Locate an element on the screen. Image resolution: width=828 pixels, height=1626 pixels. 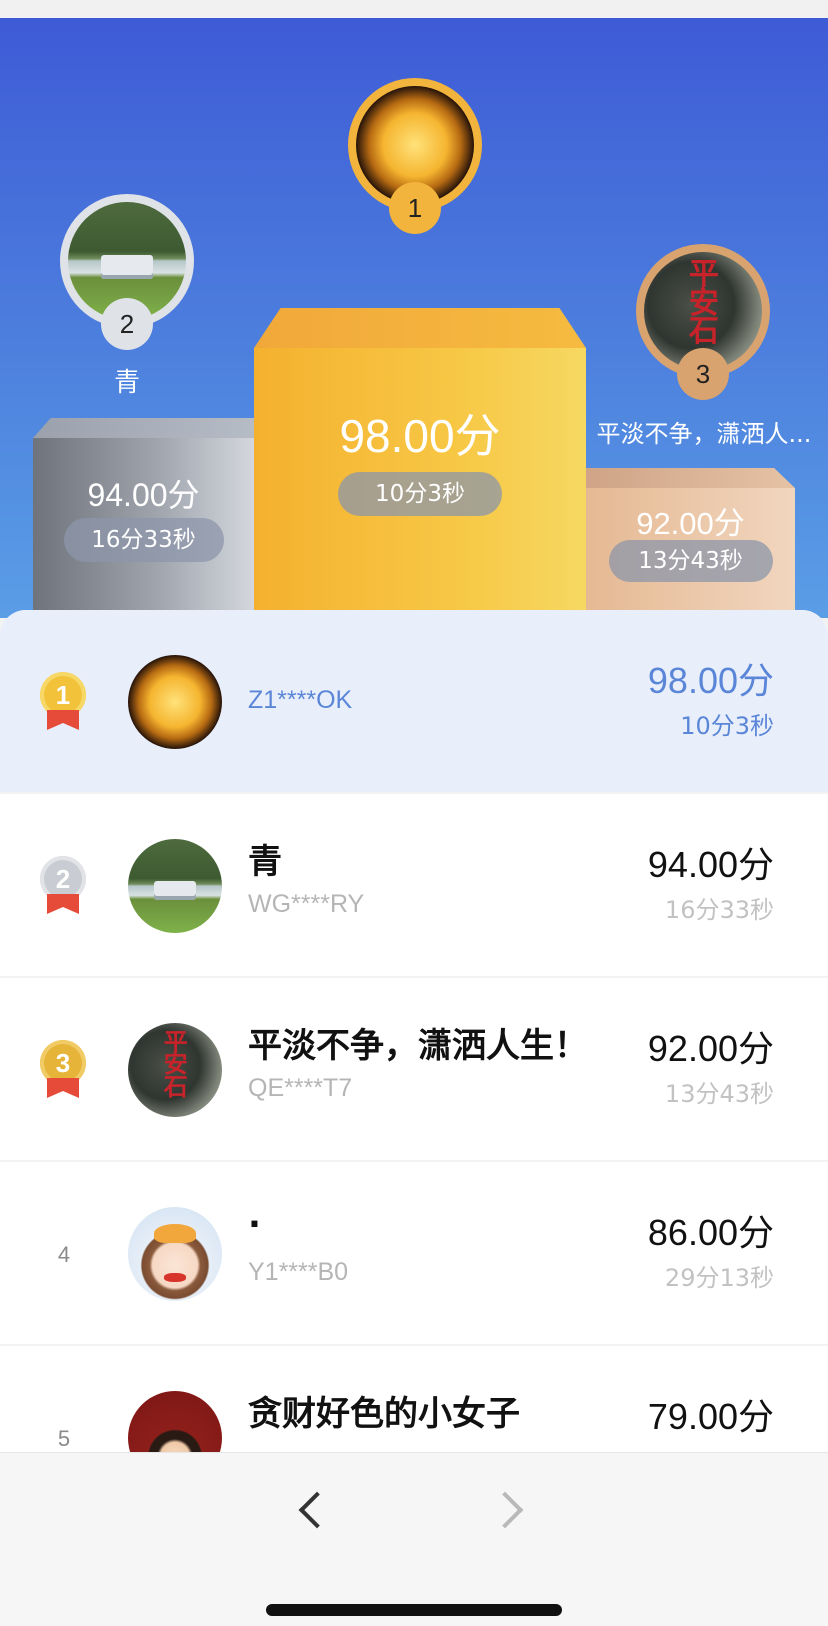
podium-first-time: 10分3秒 is located at coordinates (420, 494).